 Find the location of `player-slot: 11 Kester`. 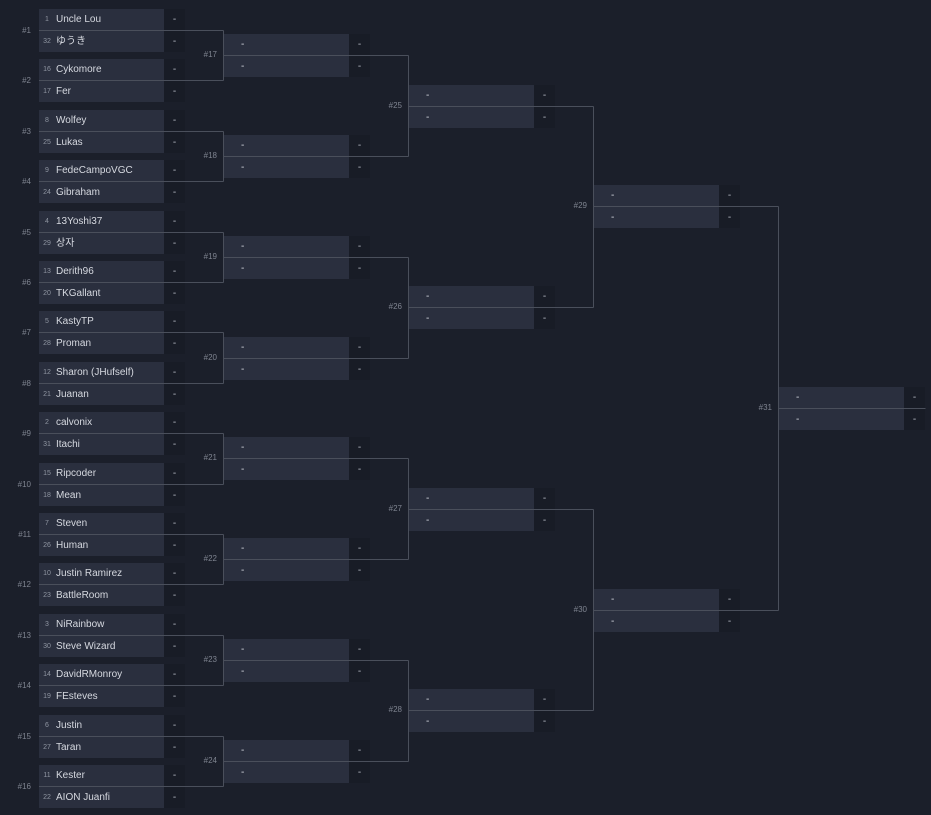

player-slot: 11 Kester is located at coordinates (101, 775).